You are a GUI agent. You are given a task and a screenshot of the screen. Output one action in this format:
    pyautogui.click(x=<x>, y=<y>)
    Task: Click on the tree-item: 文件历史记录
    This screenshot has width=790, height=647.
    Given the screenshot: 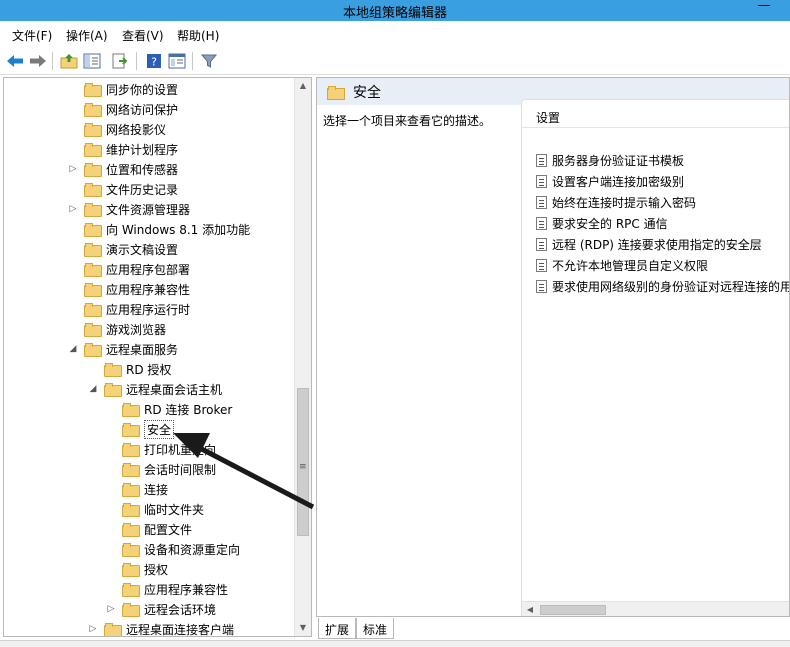 What is the action you would take?
    pyautogui.click(x=123, y=189)
    